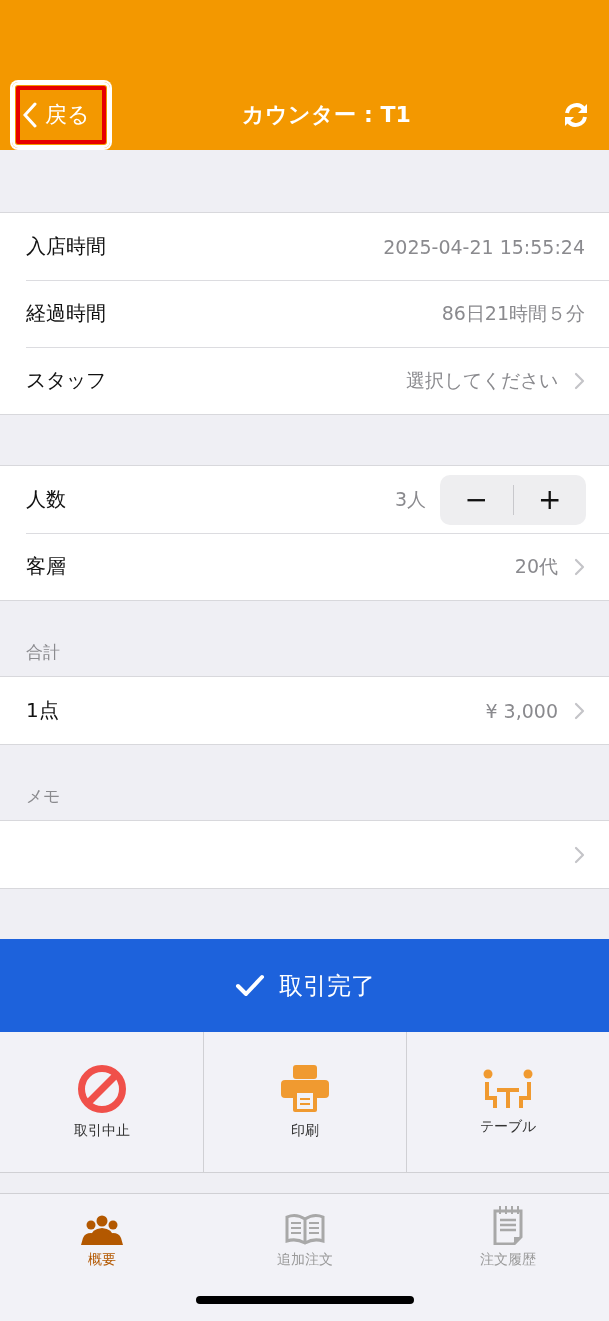  Describe the element at coordinates (410, 499) in the screenshot. I see `row-value: 3人` at that location.